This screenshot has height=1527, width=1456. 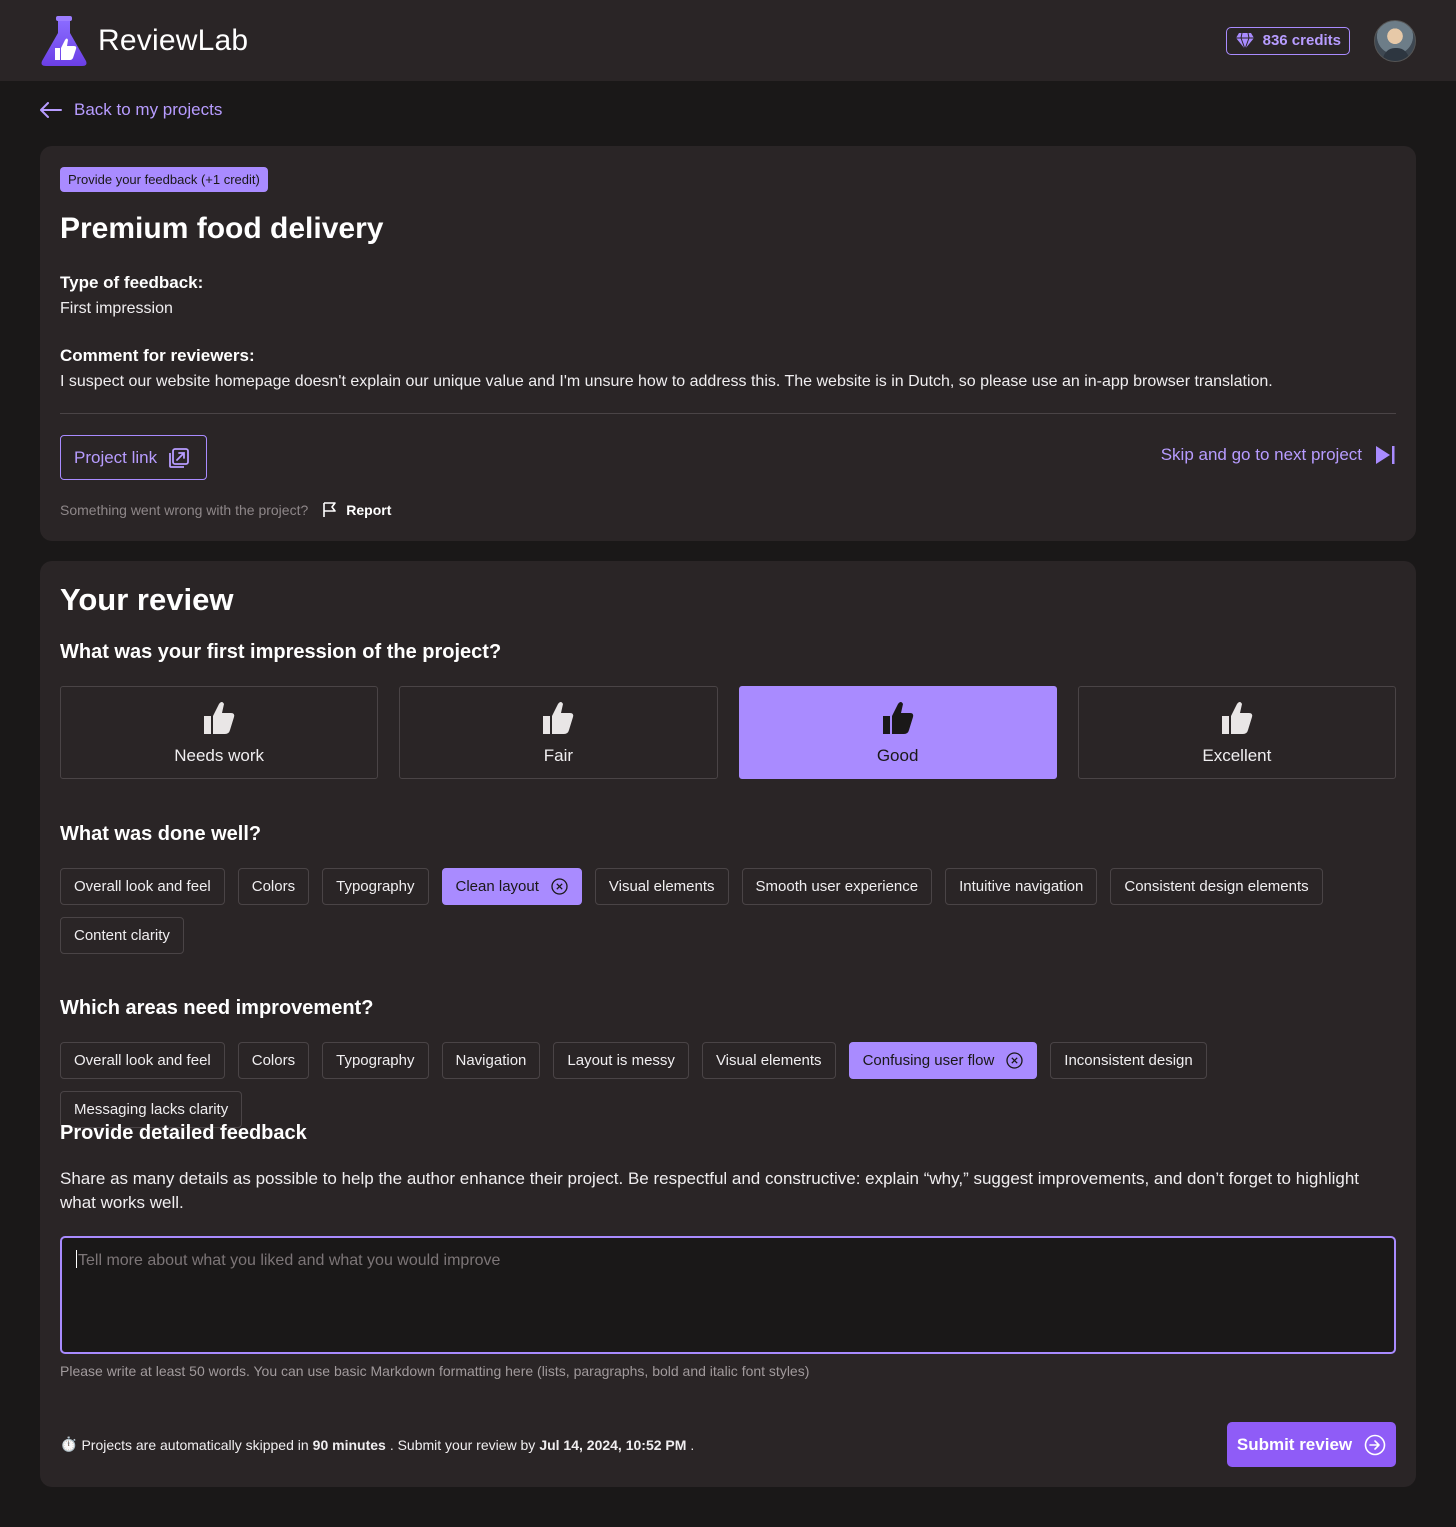 What do you see at coordinates (116, 308) in the screenshot?
I see `feedback-type-value: First impression` at bounding box center [116, 308].